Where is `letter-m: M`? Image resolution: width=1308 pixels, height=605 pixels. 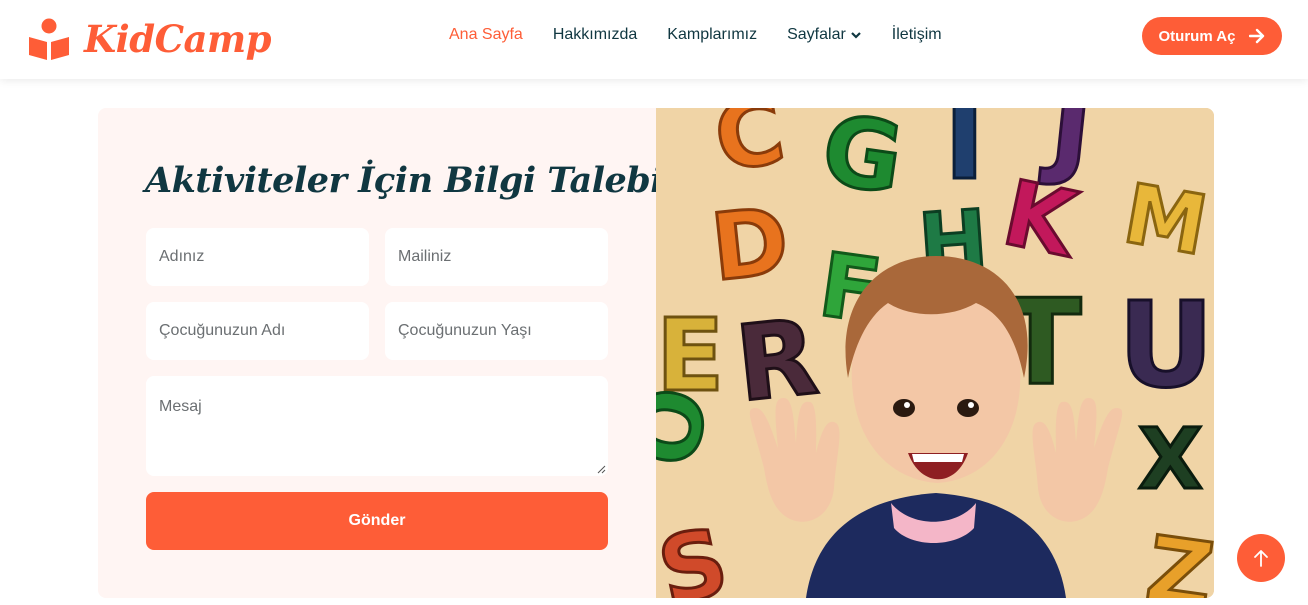
letter-m: M is located at coordinates (1165, 221).